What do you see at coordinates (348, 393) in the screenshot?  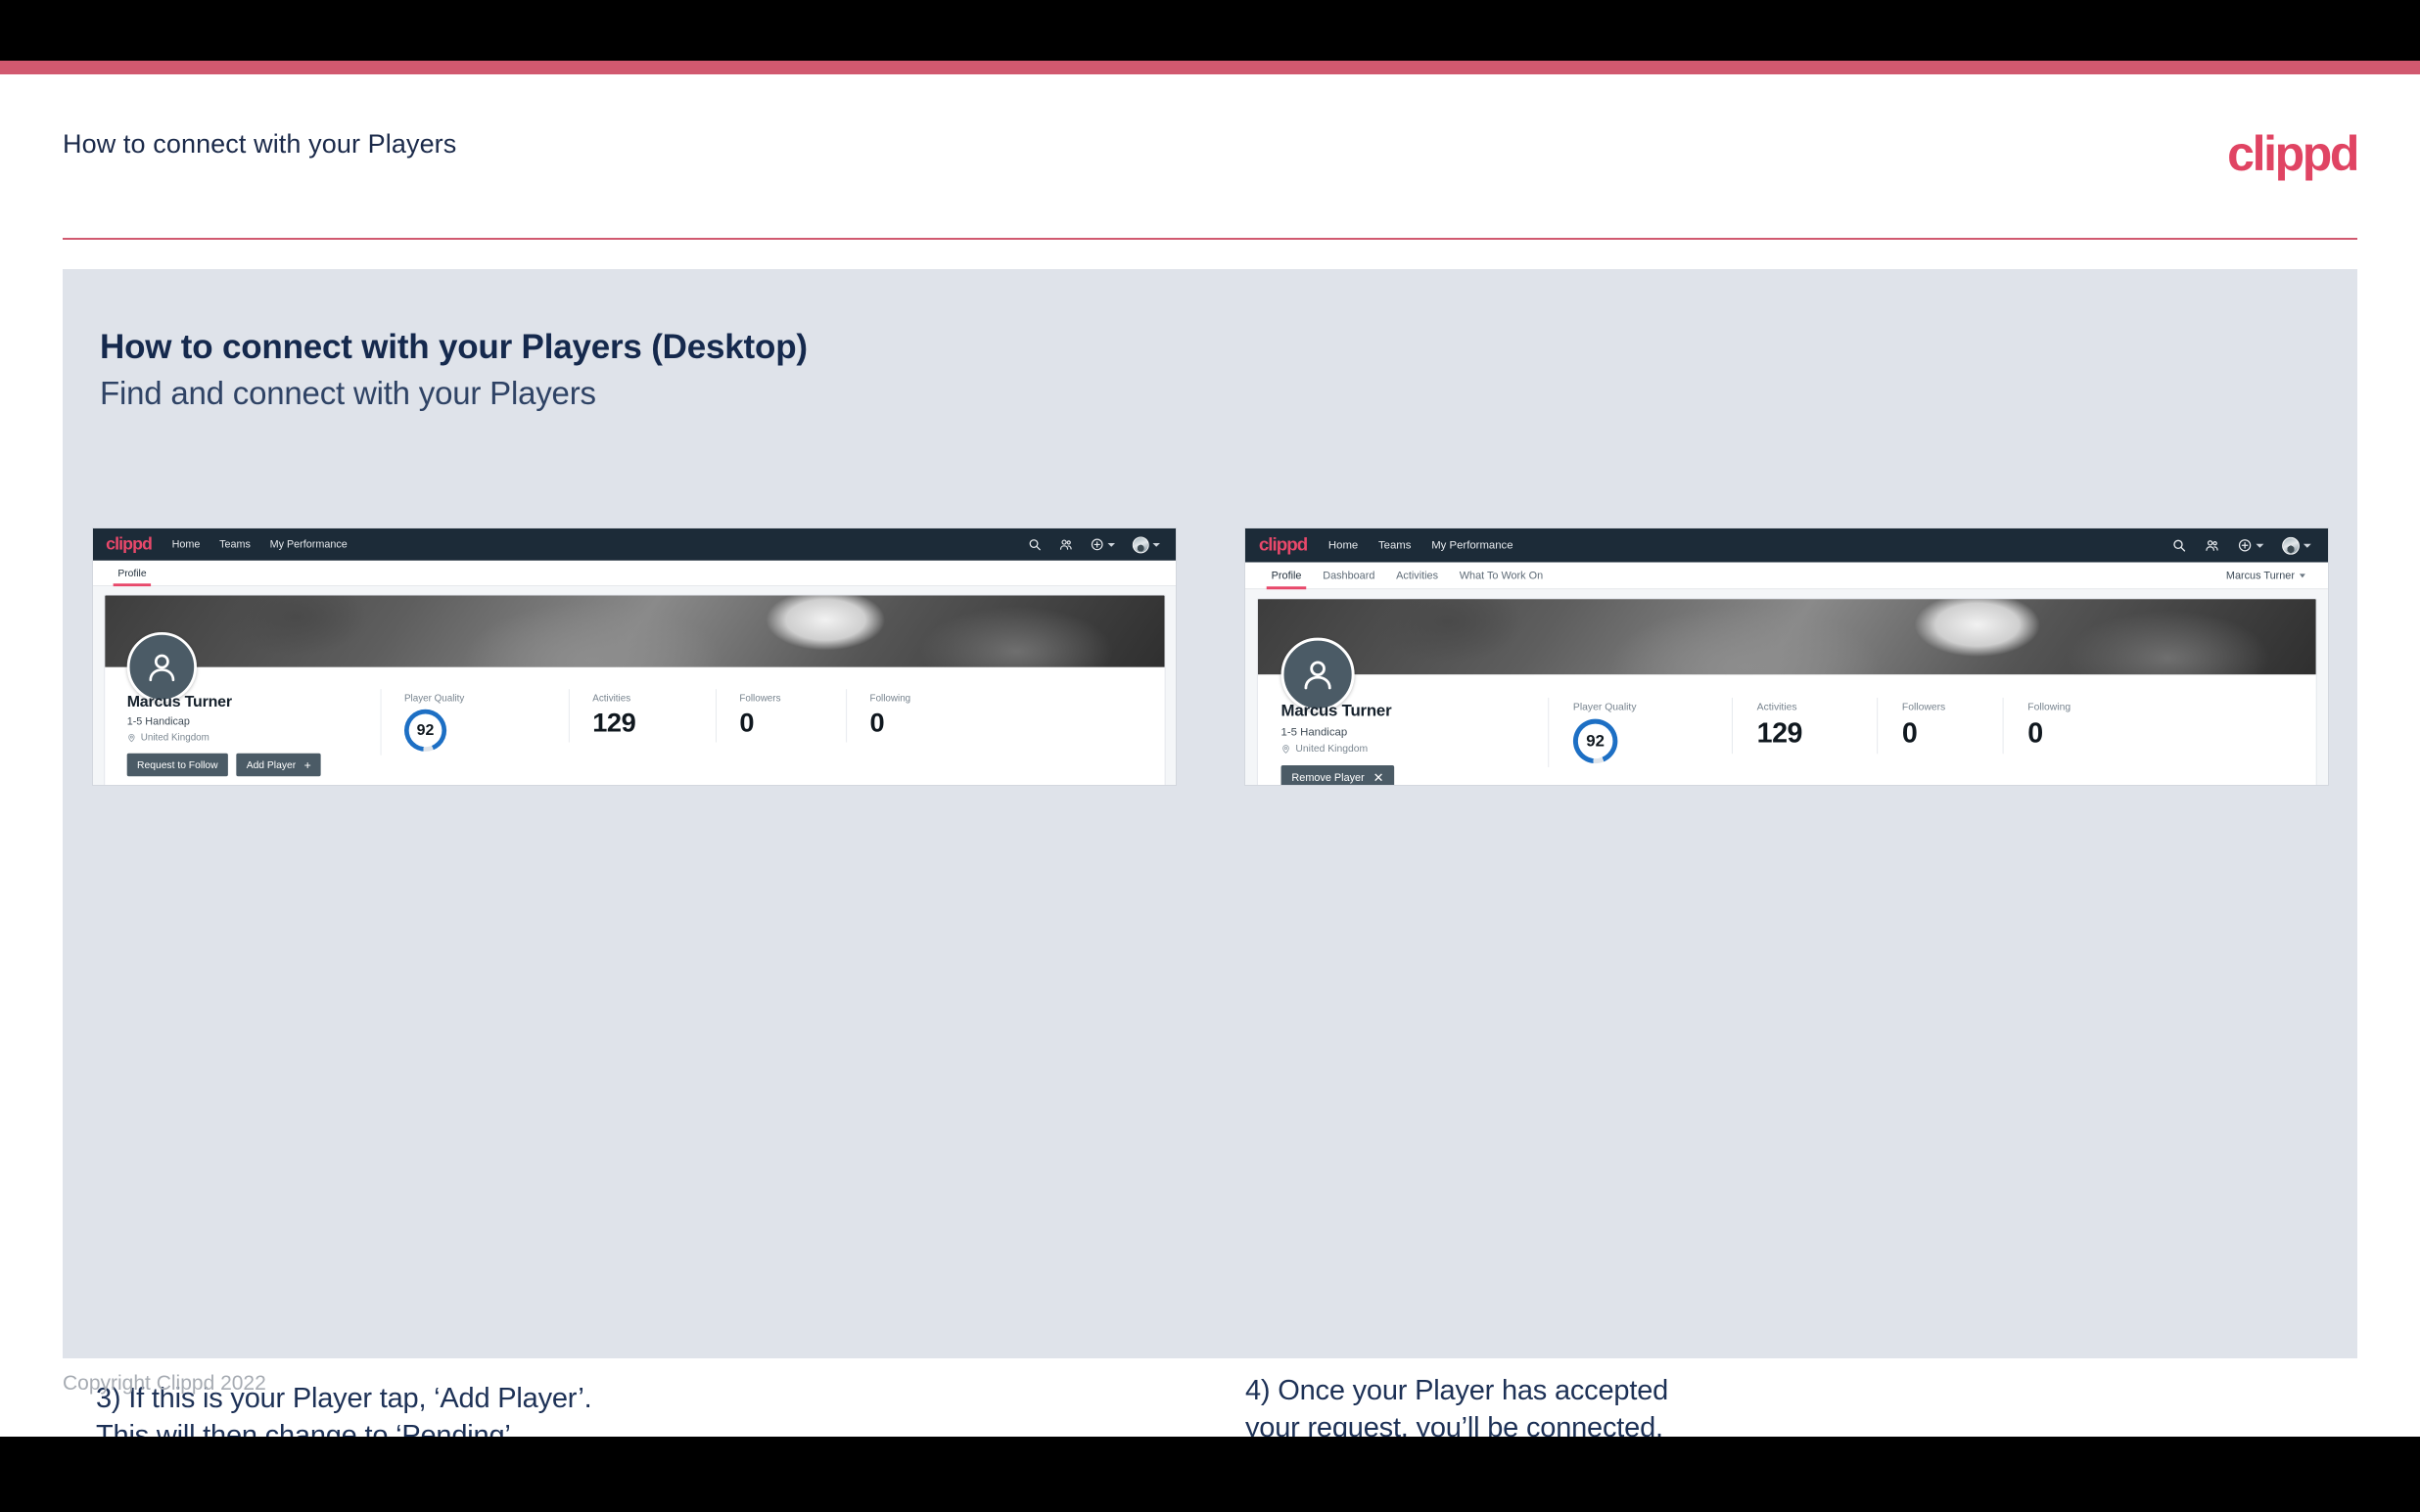 I see `slide-subtitle: Find and connect with your Players` at bounding box center [348, 393].